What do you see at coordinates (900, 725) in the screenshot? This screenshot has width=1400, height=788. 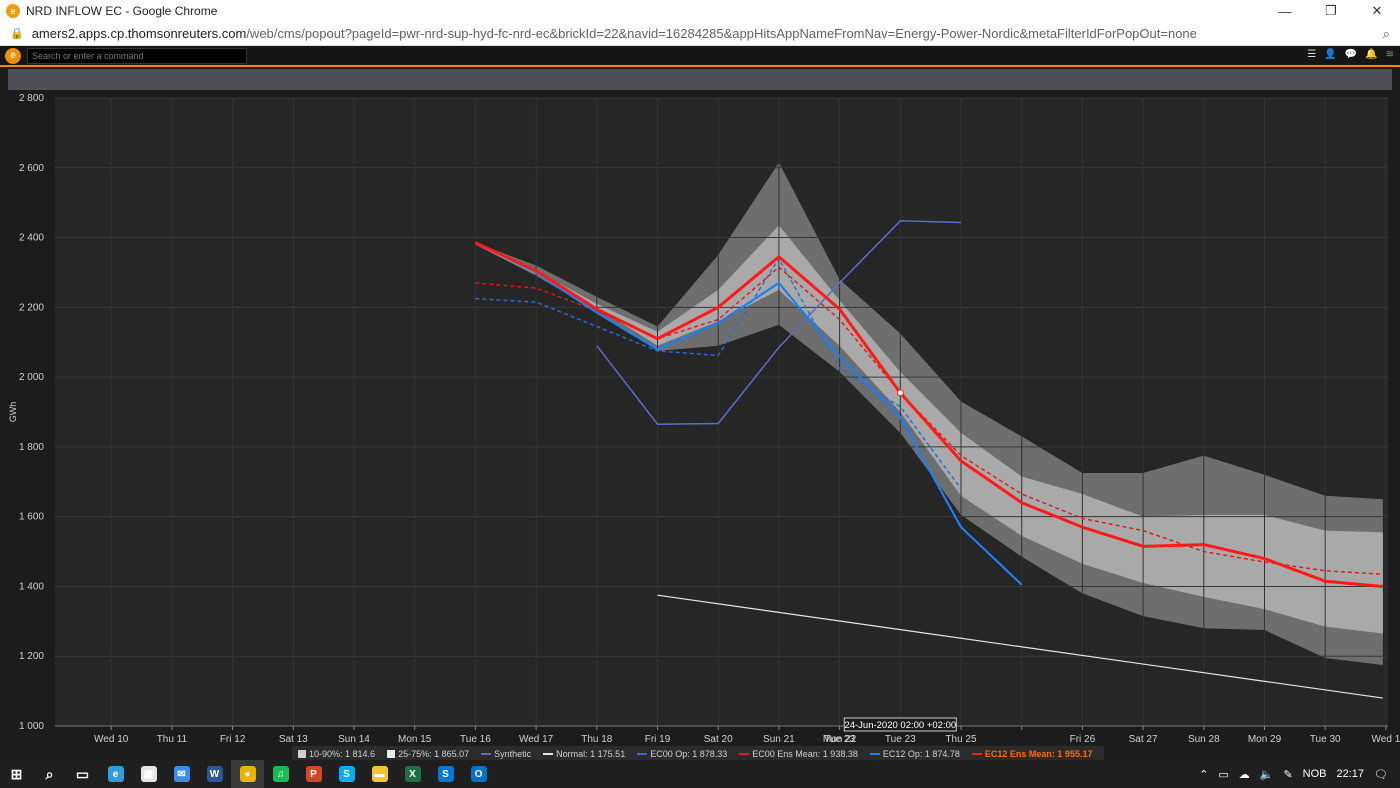 I see `crosshair-label: 24-Jun-2020 02:00 +02:00` at bounding box center [900, 725].